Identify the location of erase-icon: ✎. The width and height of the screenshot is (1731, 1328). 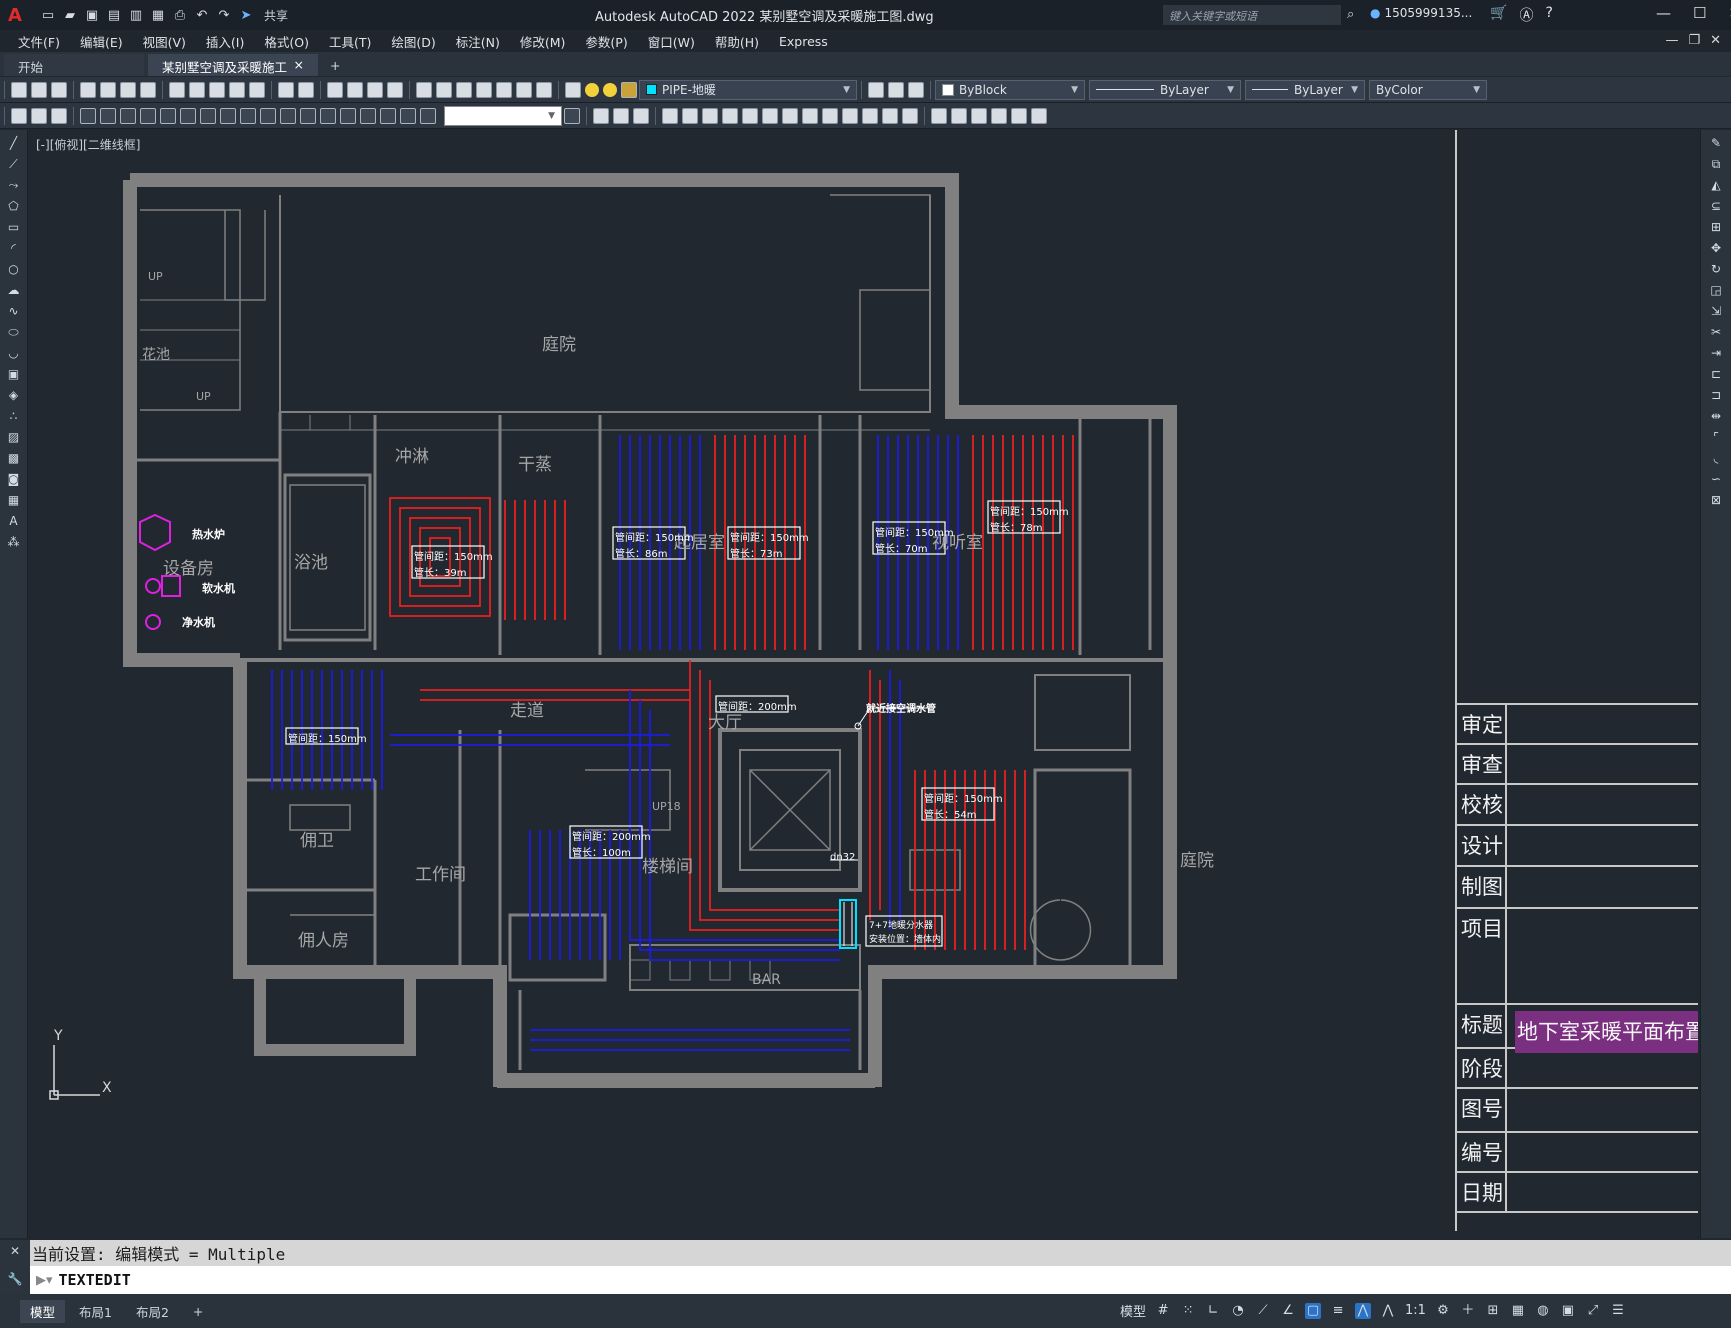
(1716, 143).